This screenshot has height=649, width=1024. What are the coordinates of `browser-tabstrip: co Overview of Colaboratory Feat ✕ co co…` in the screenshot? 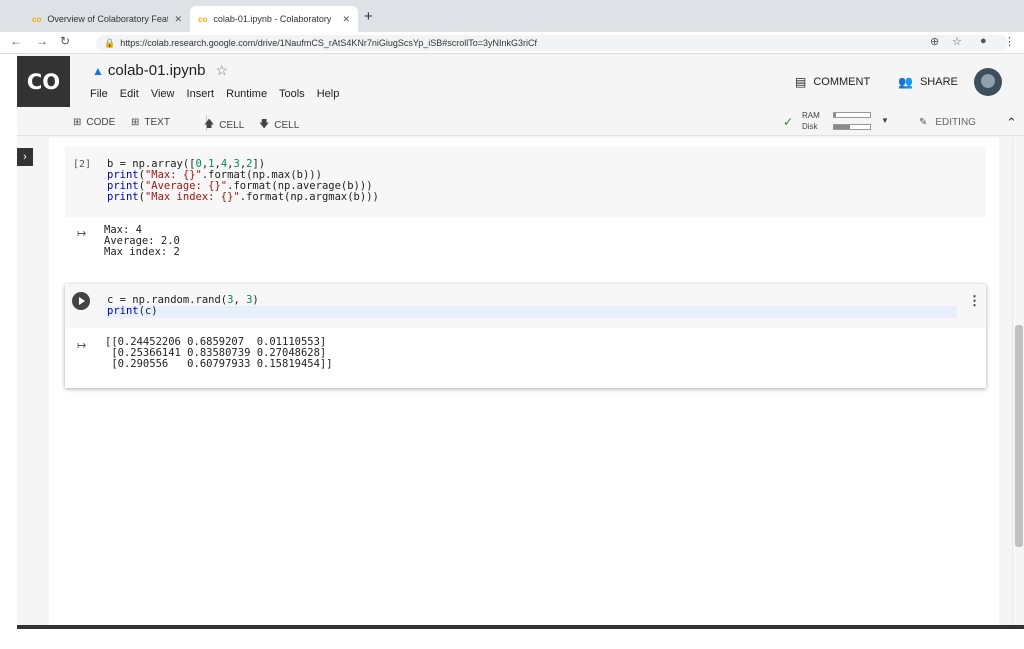 It's located at (512, 16).